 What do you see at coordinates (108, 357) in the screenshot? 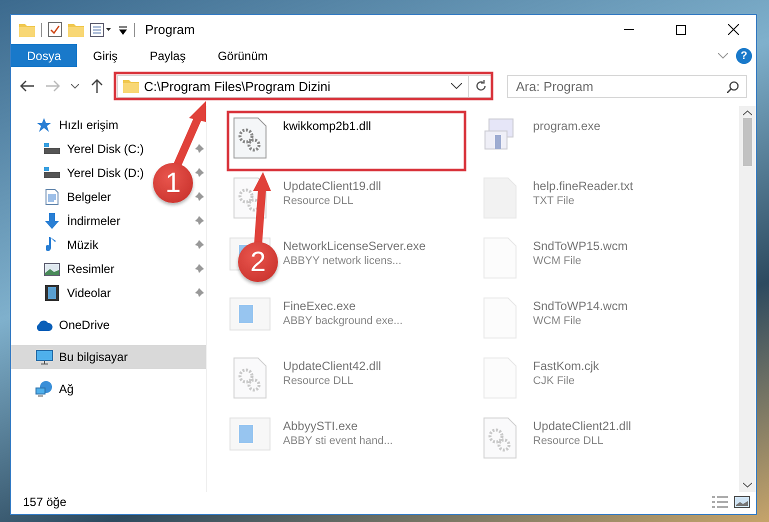
I see `nav-item: Bu bilgisayar` at bounding box center [108, 357].